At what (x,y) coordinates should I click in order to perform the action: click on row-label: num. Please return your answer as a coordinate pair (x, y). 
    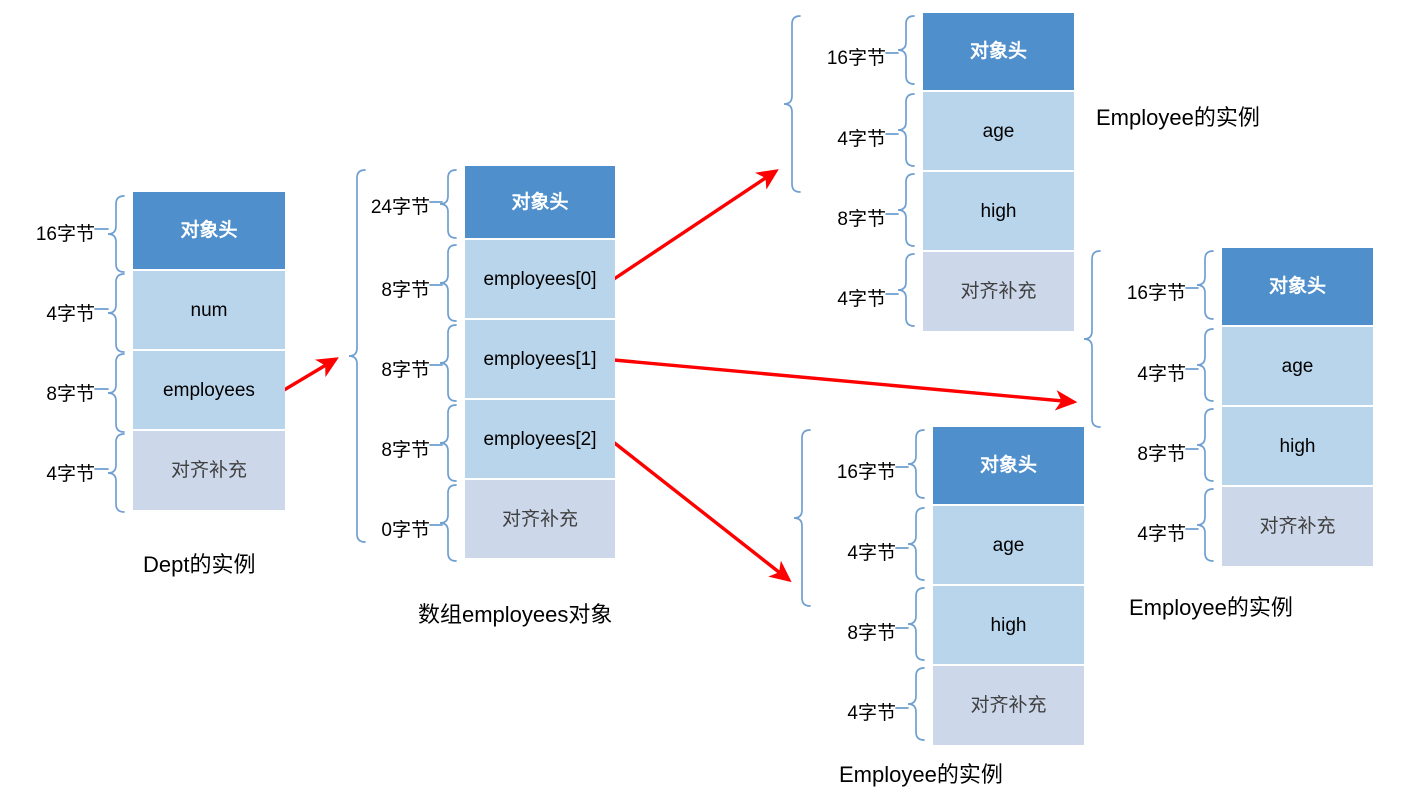
    Looking at the image, I should click on (209, 310).